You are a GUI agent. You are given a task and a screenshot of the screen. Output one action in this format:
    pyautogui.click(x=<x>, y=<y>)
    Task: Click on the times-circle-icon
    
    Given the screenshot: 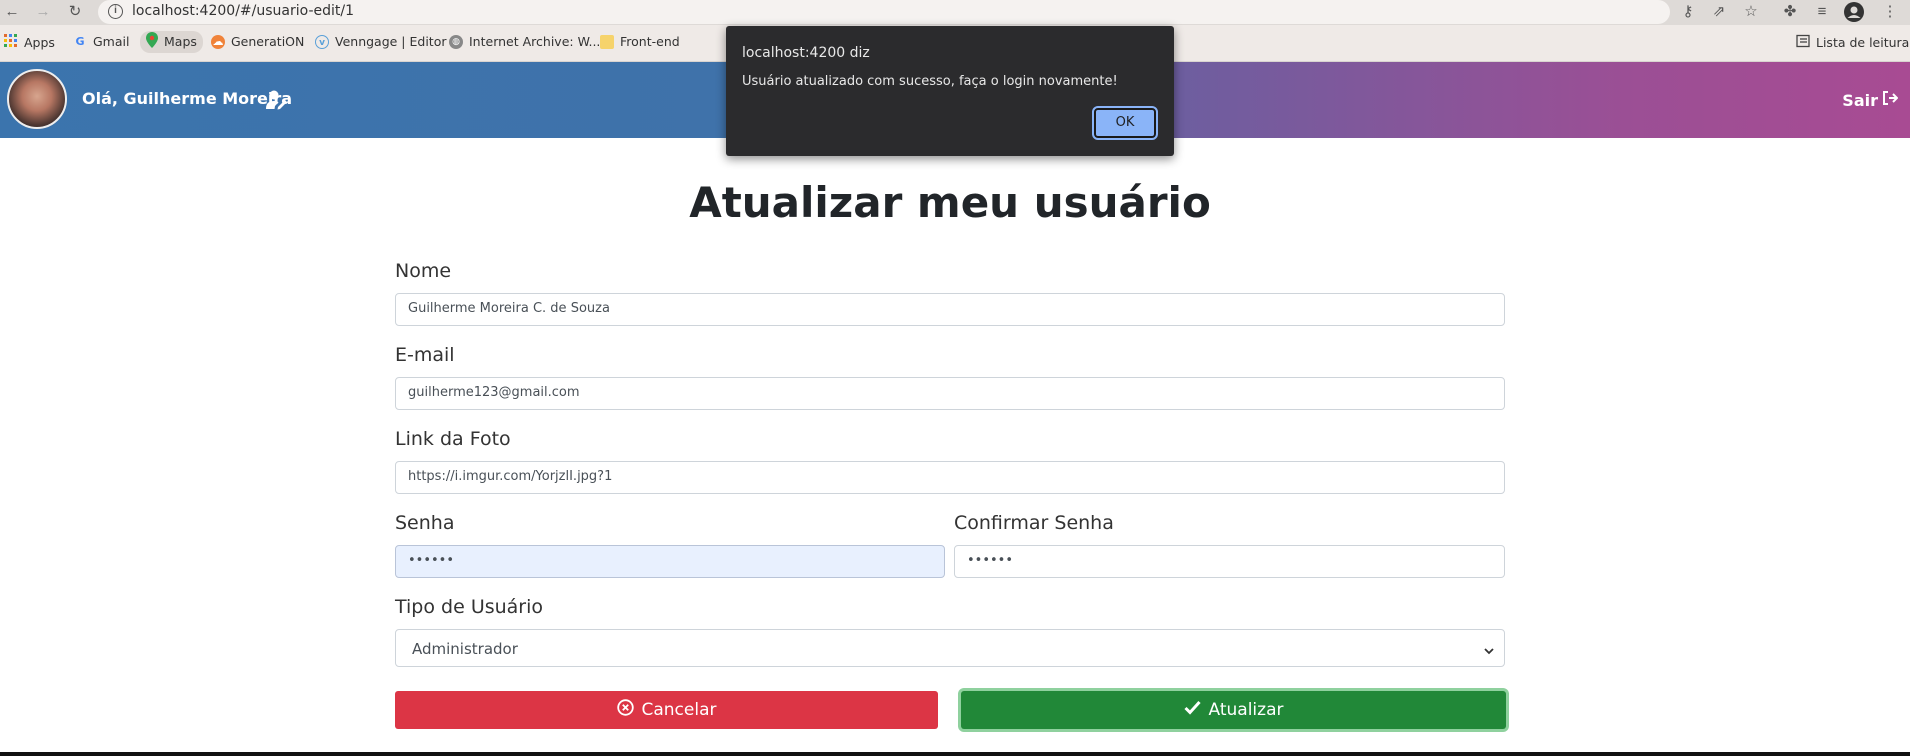 What is the action you would take?
    pyautogui.click(x=625, y=710)
    